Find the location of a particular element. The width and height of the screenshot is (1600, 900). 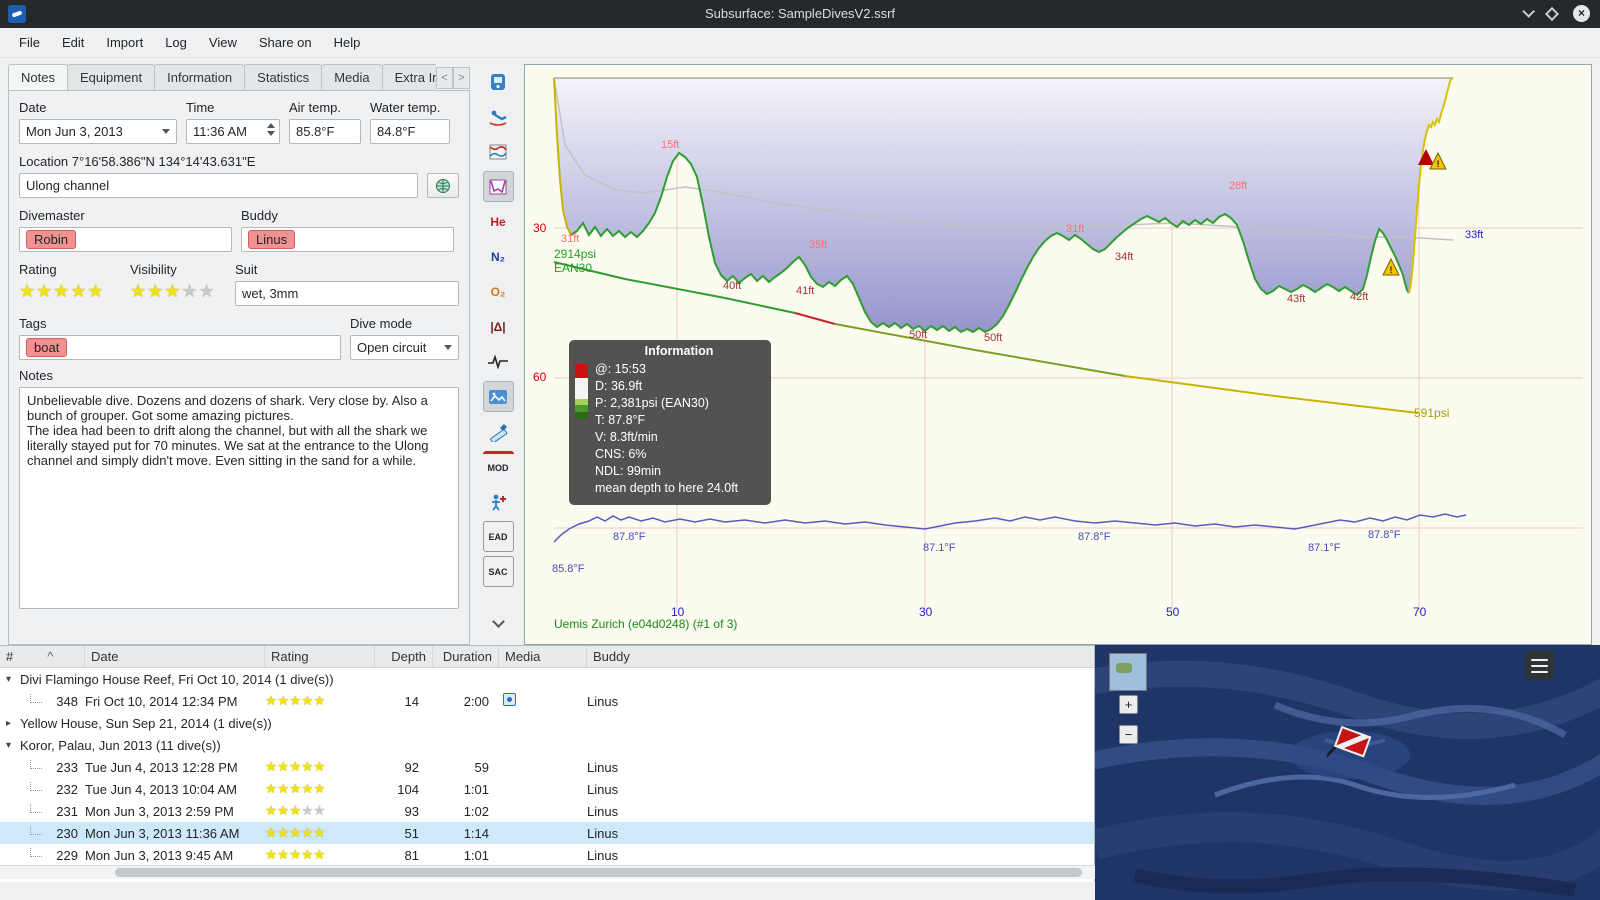

tab-scroll-left-icon: < is located at coordinates (444, 78).